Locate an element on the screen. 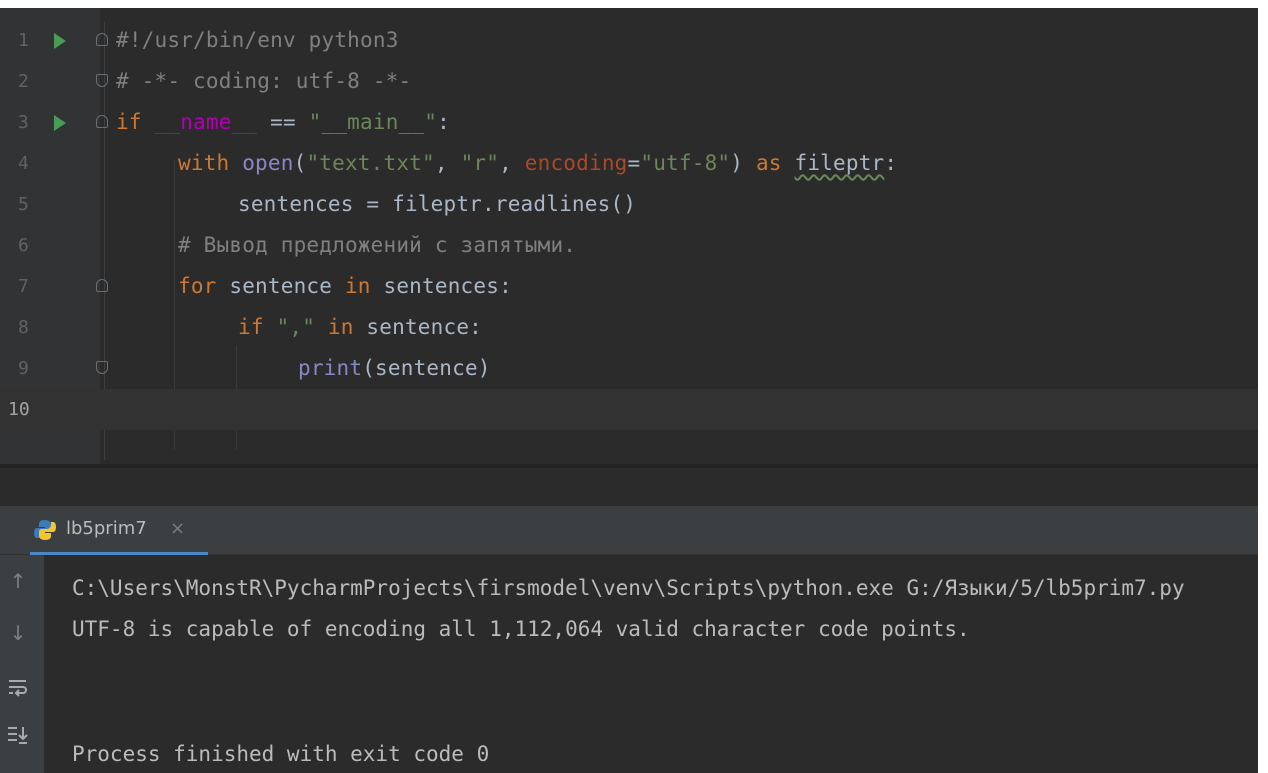 The width and height of the screenshot is (1268, 773). code-token: print is located at coordinates (330, 368).